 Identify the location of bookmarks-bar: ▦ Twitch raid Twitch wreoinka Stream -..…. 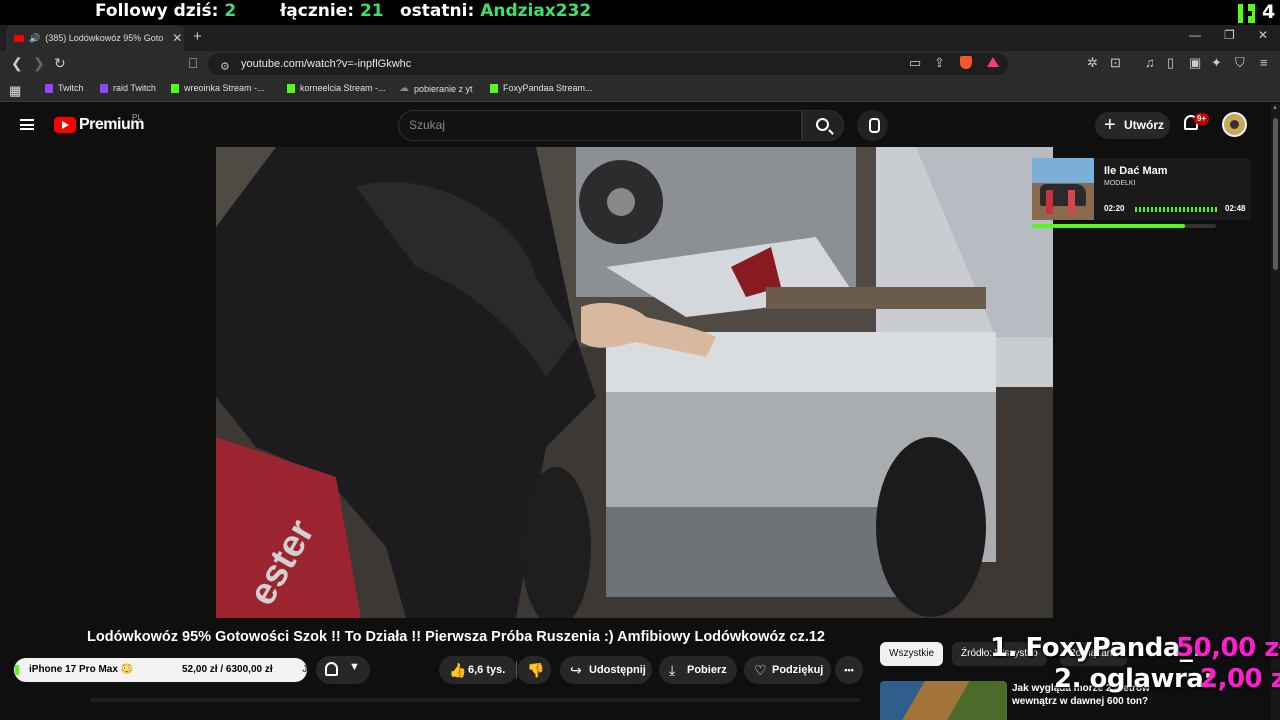
(640, 89).